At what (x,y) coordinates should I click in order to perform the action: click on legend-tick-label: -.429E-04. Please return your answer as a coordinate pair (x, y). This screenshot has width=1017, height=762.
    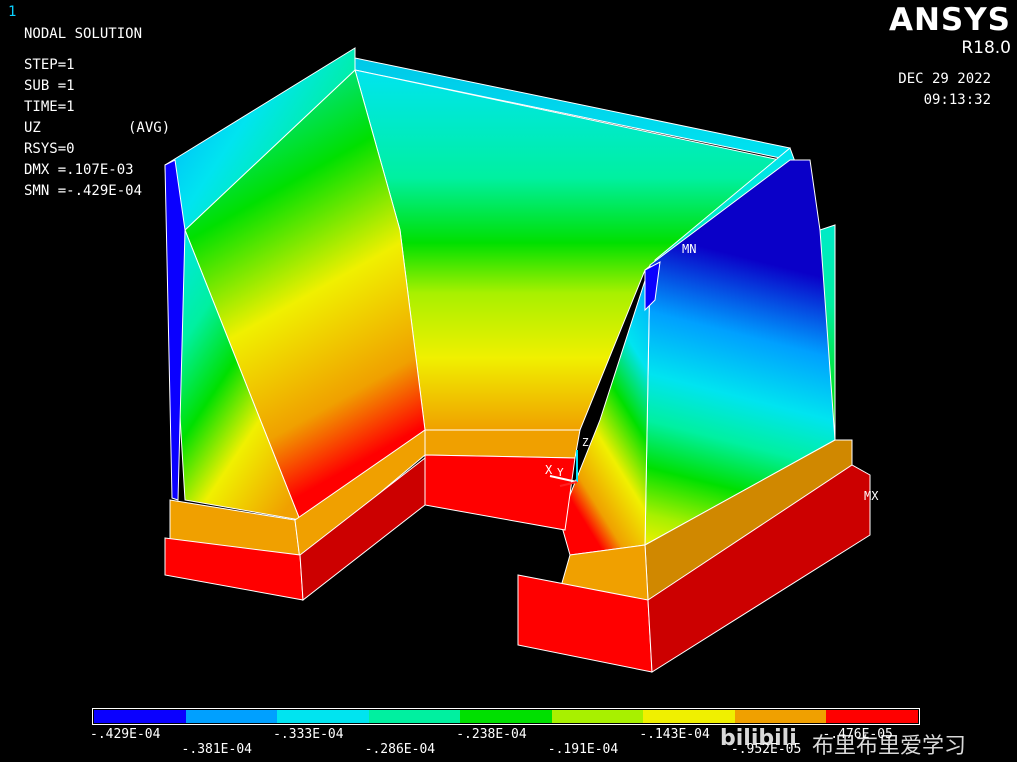
    Looking at the image, I should click on (125, 734).